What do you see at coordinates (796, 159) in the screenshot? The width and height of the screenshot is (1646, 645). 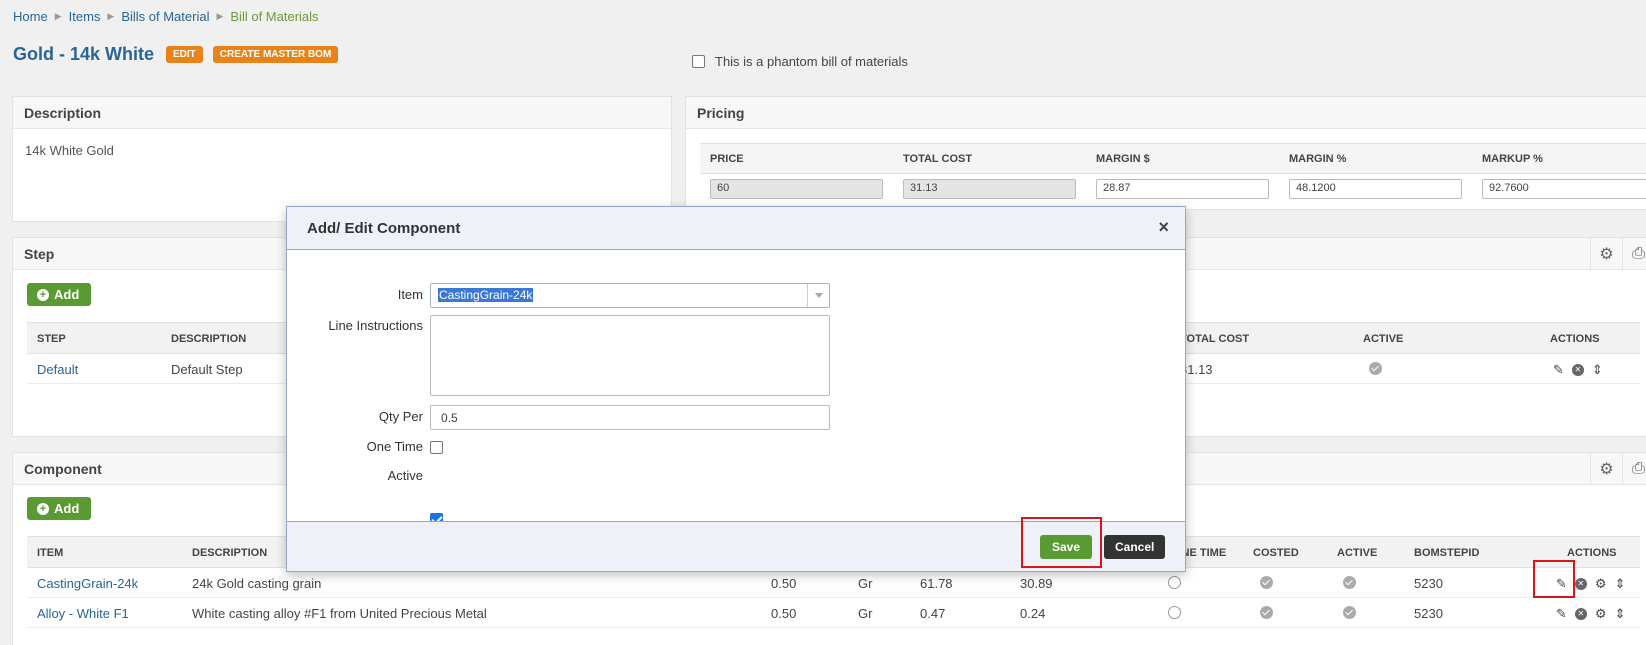 I see `pricing-header-price: PRICE` at bounding box center [796, 159].